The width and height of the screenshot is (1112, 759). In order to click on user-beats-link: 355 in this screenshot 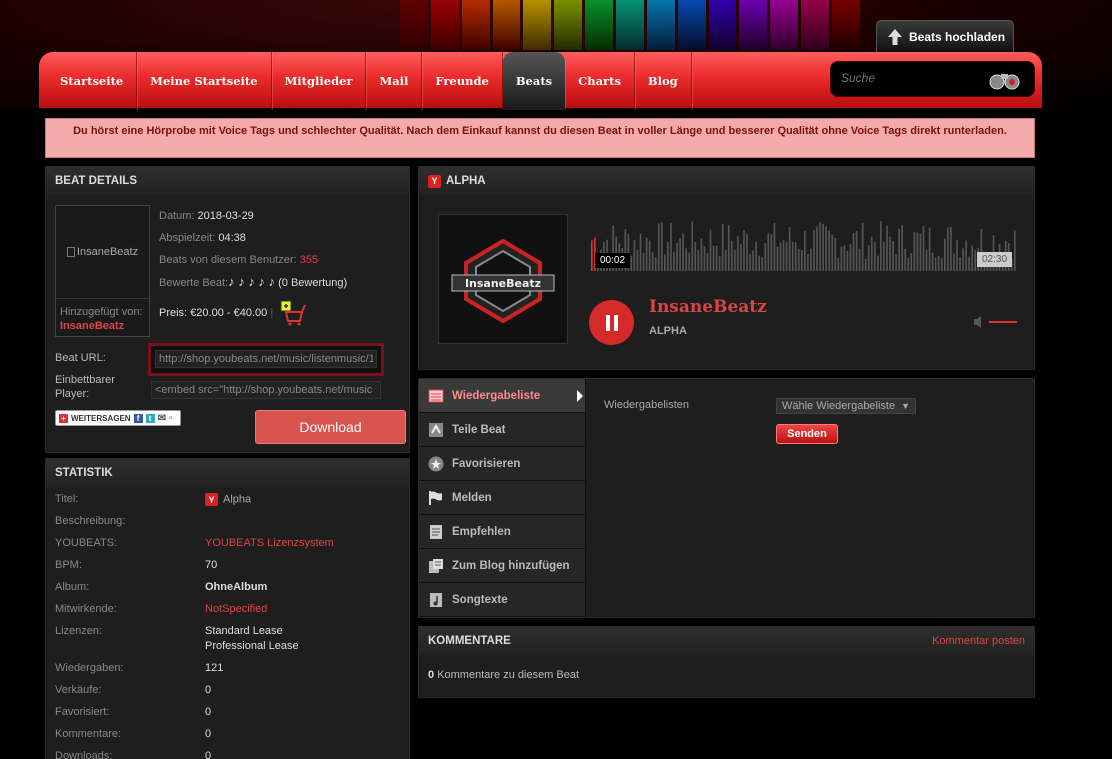, I will do `click(309, 260)`.